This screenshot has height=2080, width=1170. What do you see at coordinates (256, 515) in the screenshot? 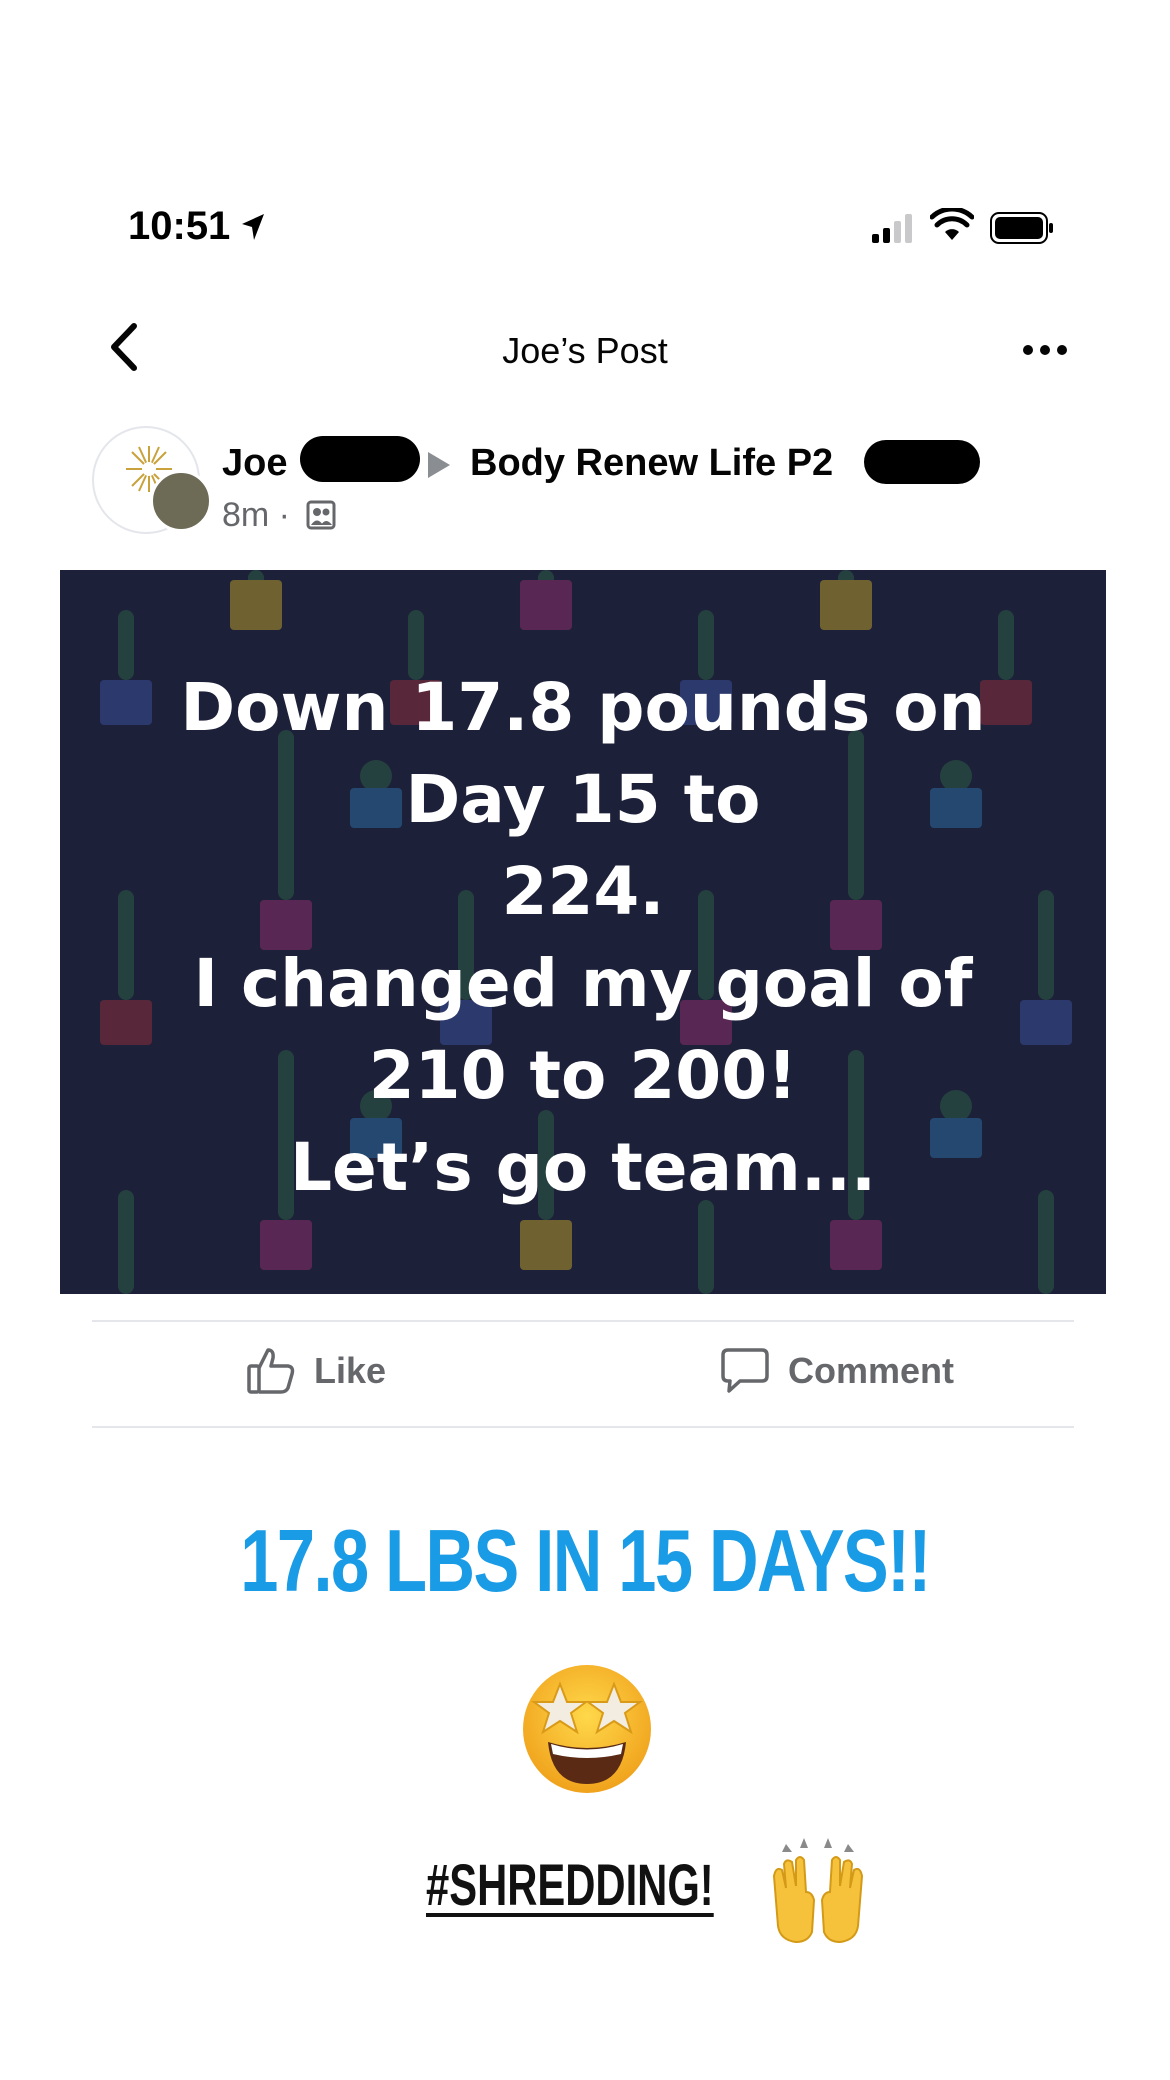
I see `post-timestamp: 8m ·` at bounding box center [256, 515].